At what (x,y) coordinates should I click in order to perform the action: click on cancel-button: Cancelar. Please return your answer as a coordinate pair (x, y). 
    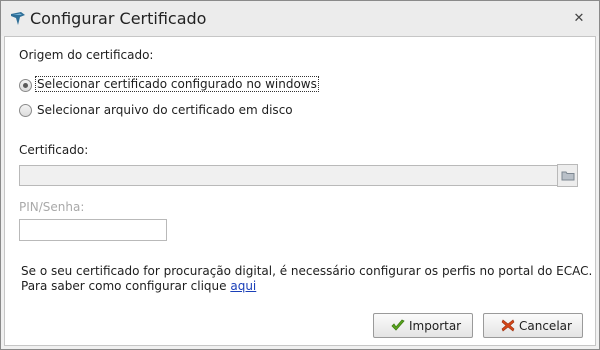
    Looking at the image, I should click on (533, 325).